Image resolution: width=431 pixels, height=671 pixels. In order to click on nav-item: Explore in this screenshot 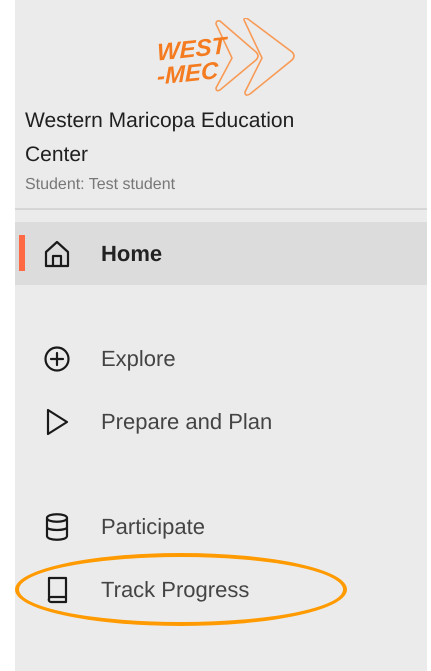, I will do `click(221, 358)`.